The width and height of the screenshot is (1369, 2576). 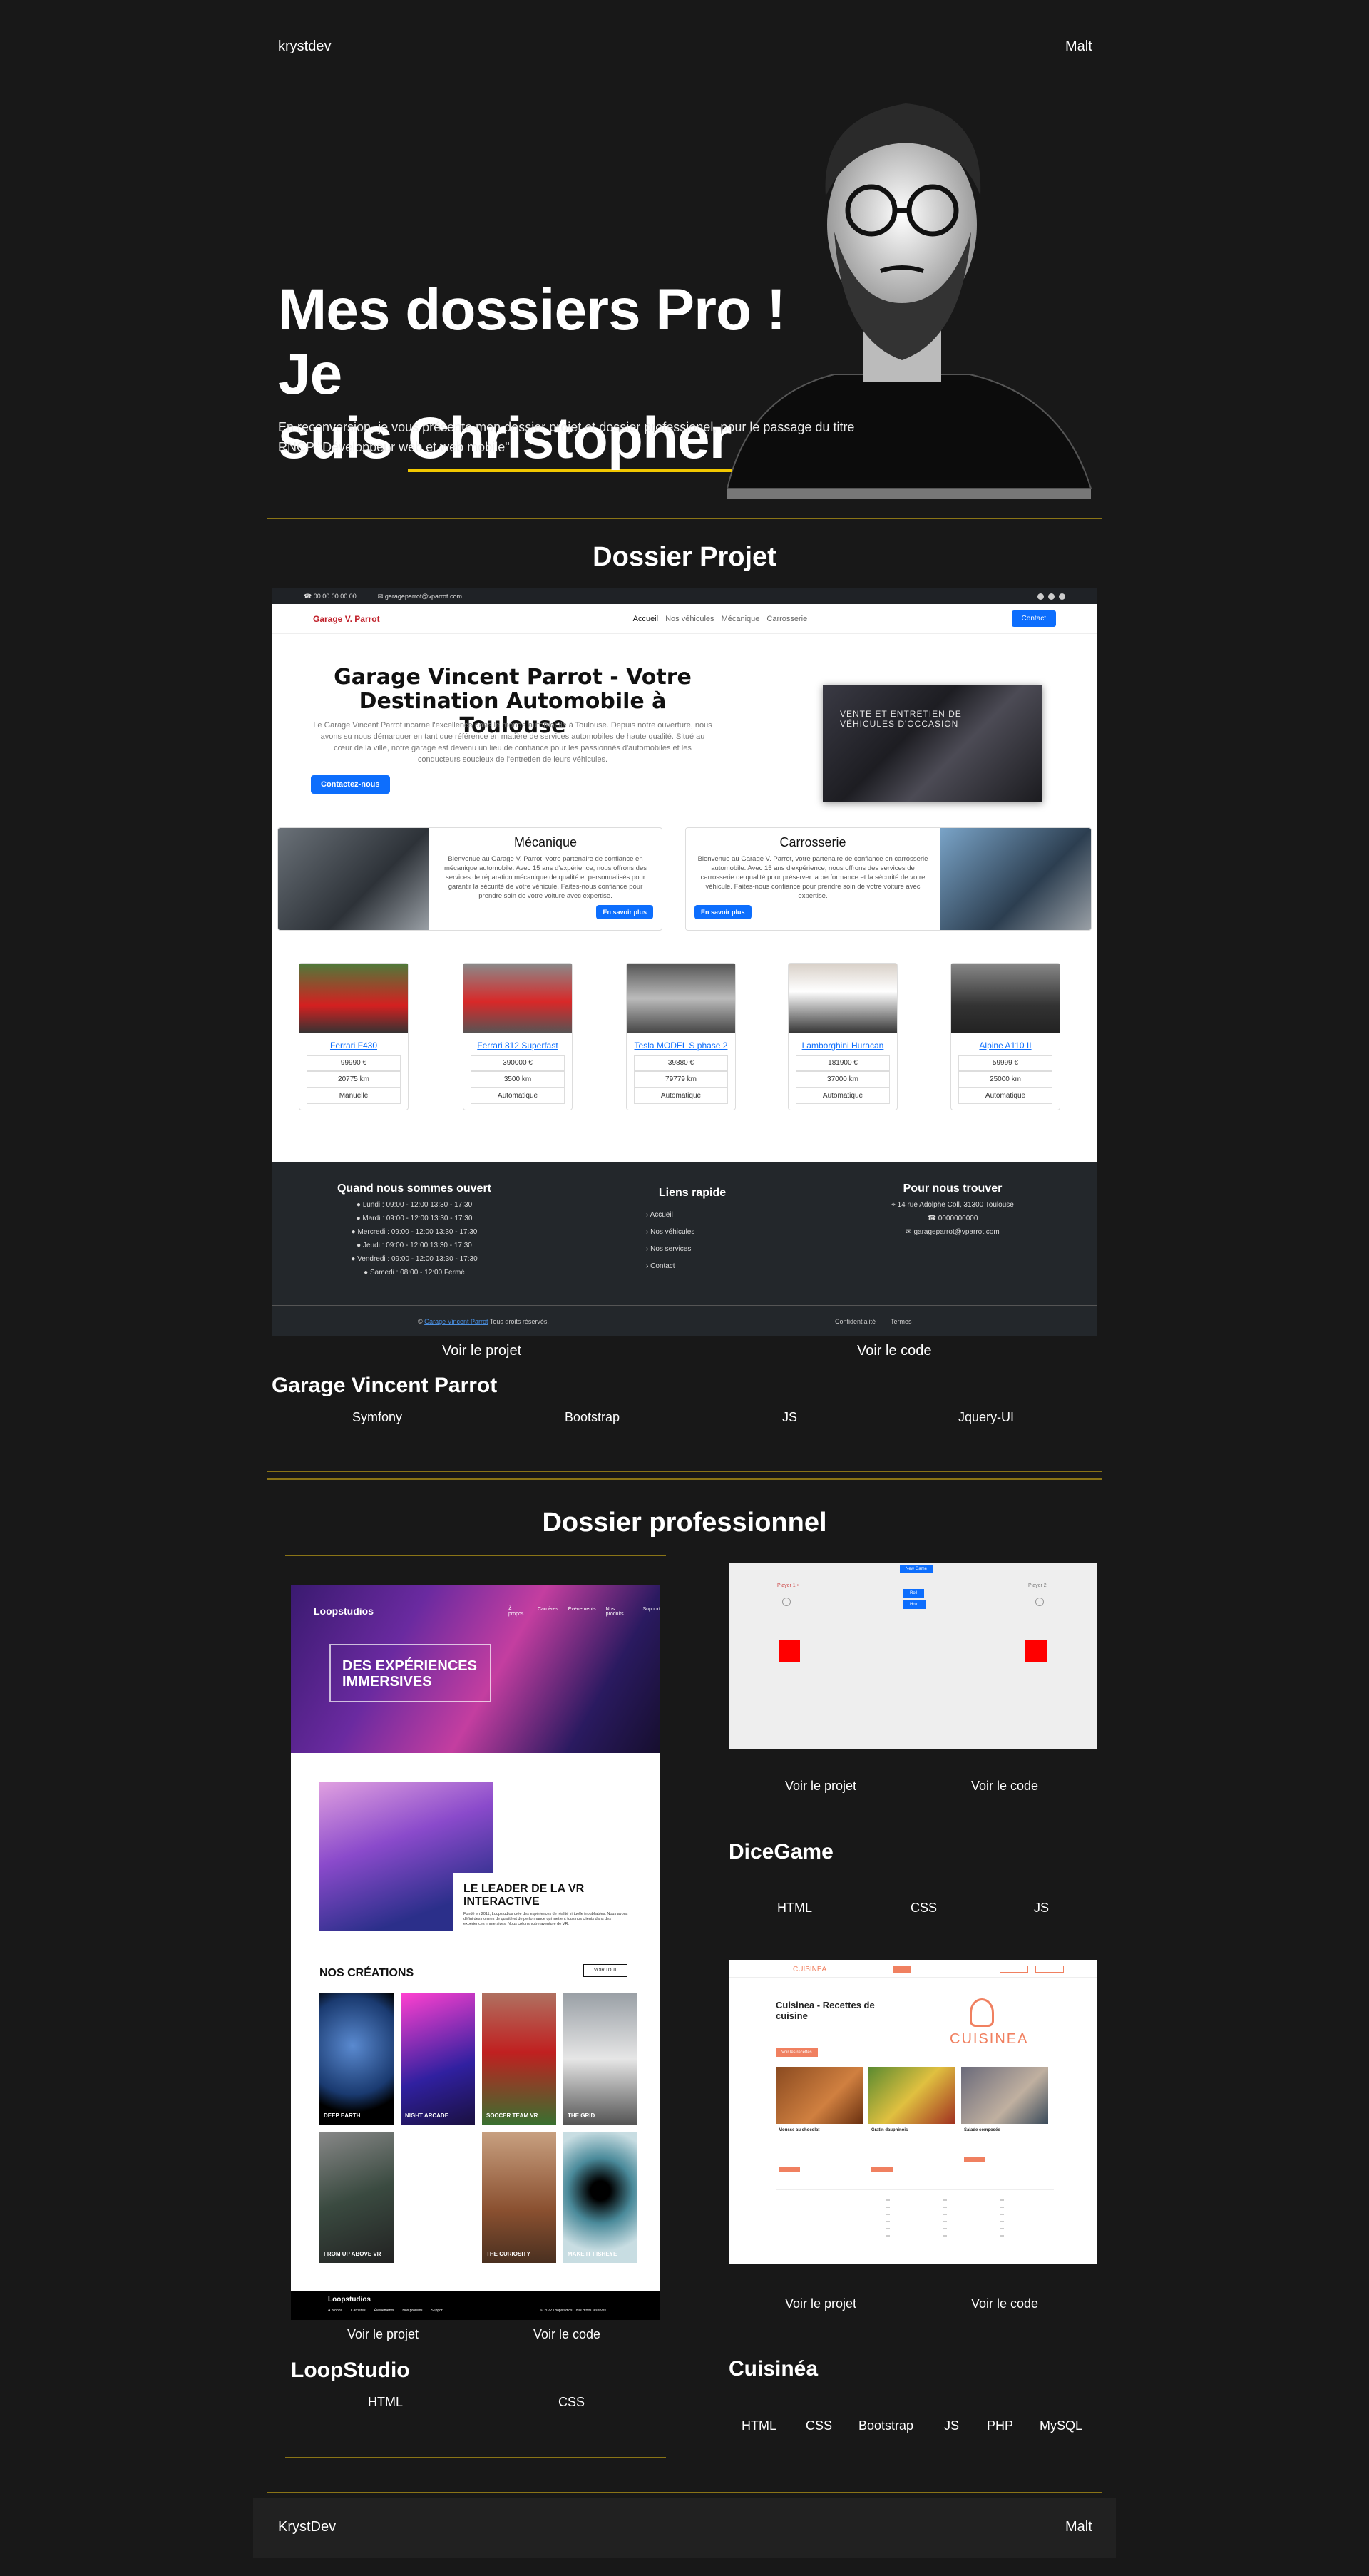 What do you see at coordinates (1061, 2425) in the screenshot?
I see `tech-tag: MySQL` at bounding box center [1061, 2425].